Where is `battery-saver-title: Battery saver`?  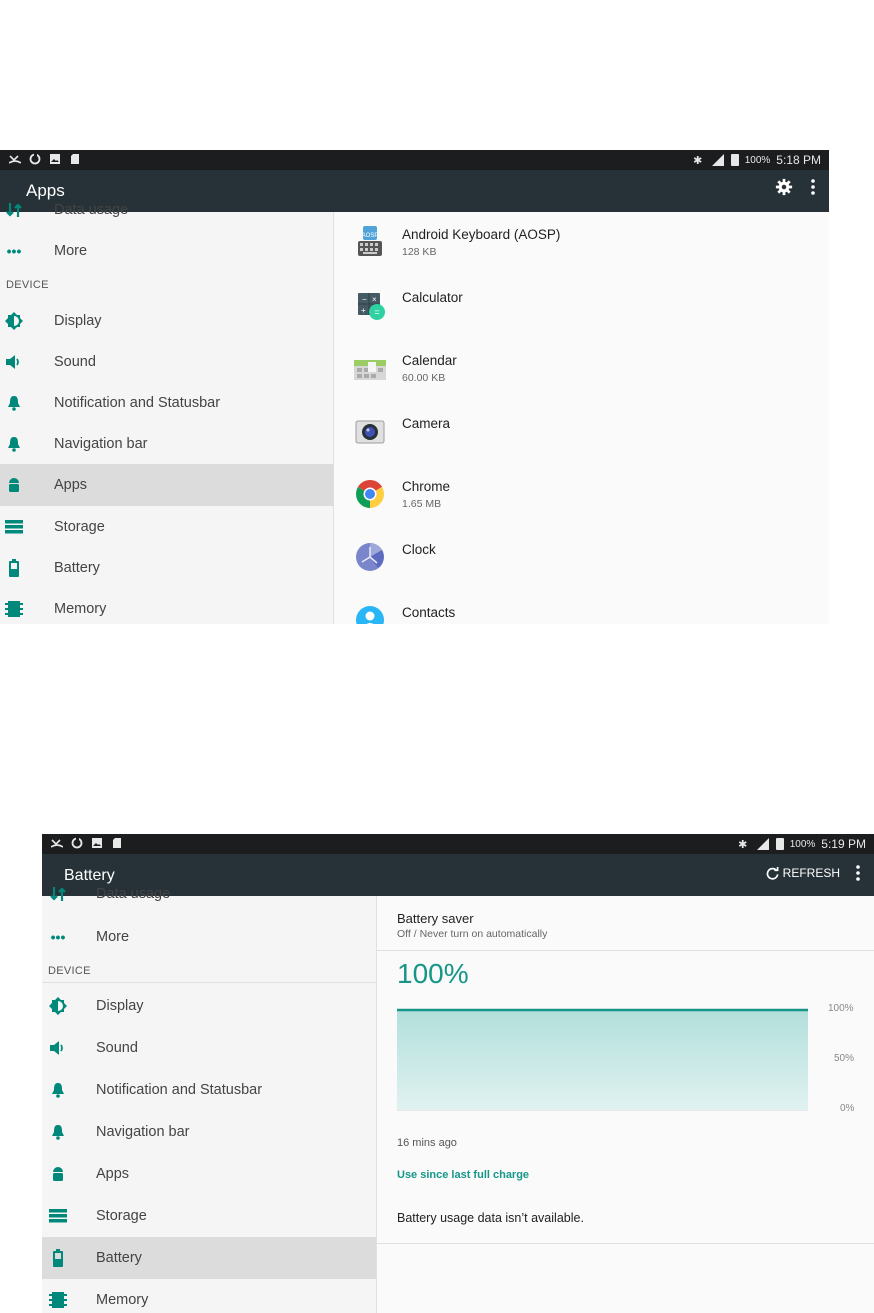
battery-saver-title: Battery saver is located at coordinates (435, 918).